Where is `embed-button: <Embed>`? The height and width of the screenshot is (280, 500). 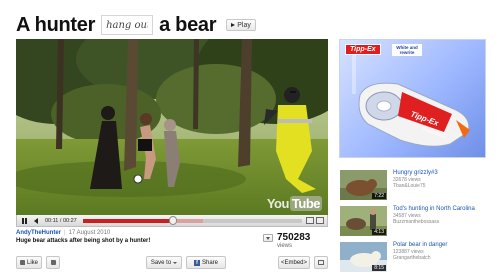 embed-button: <Embed> is located at coordinates (294, 262).